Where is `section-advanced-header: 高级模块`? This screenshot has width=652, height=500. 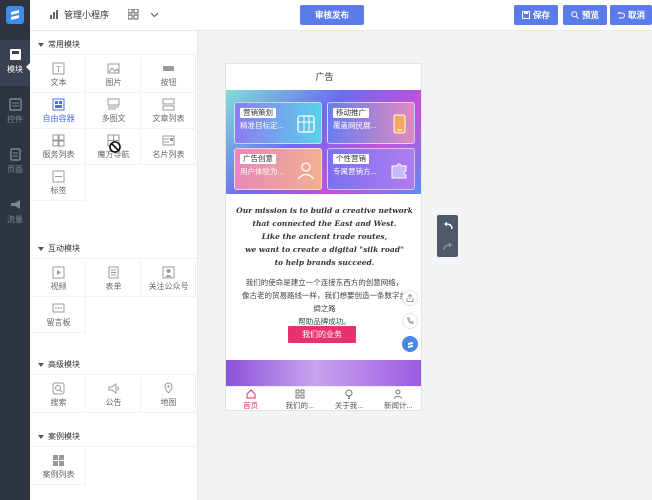 section-advanced-header: 高级模块 is located at coordinates (113, 365).